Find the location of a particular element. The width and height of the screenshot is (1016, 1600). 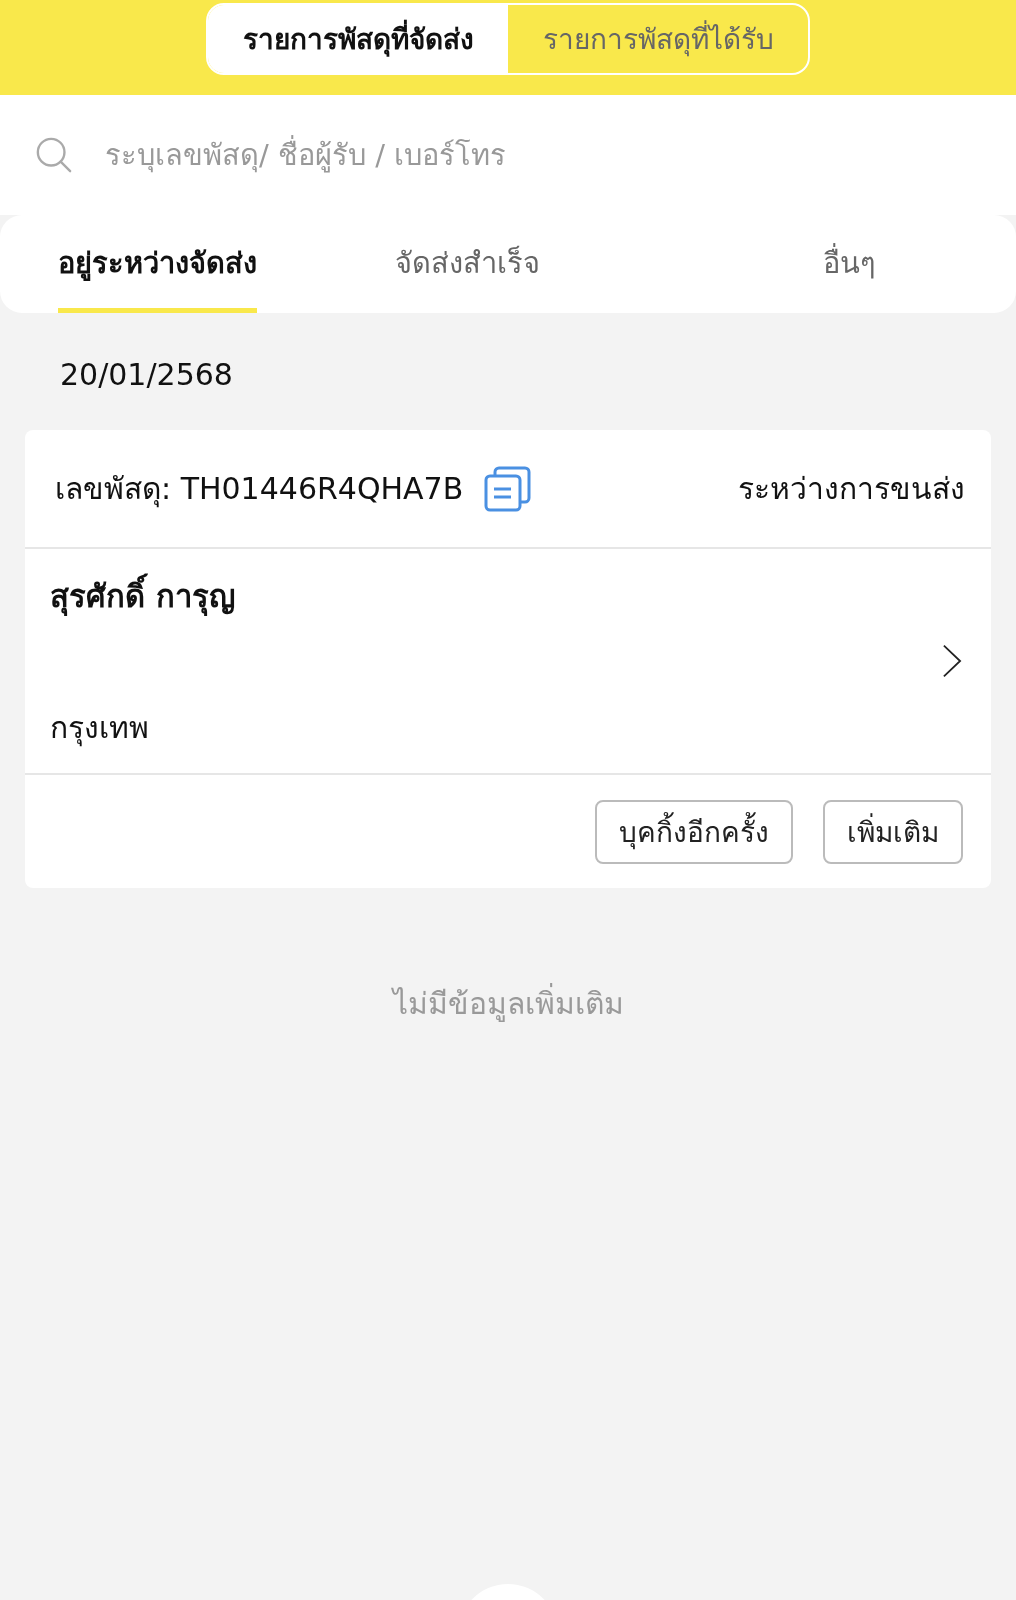

recipient-city: กรุงเทพ is located at coordinates (100, 729).